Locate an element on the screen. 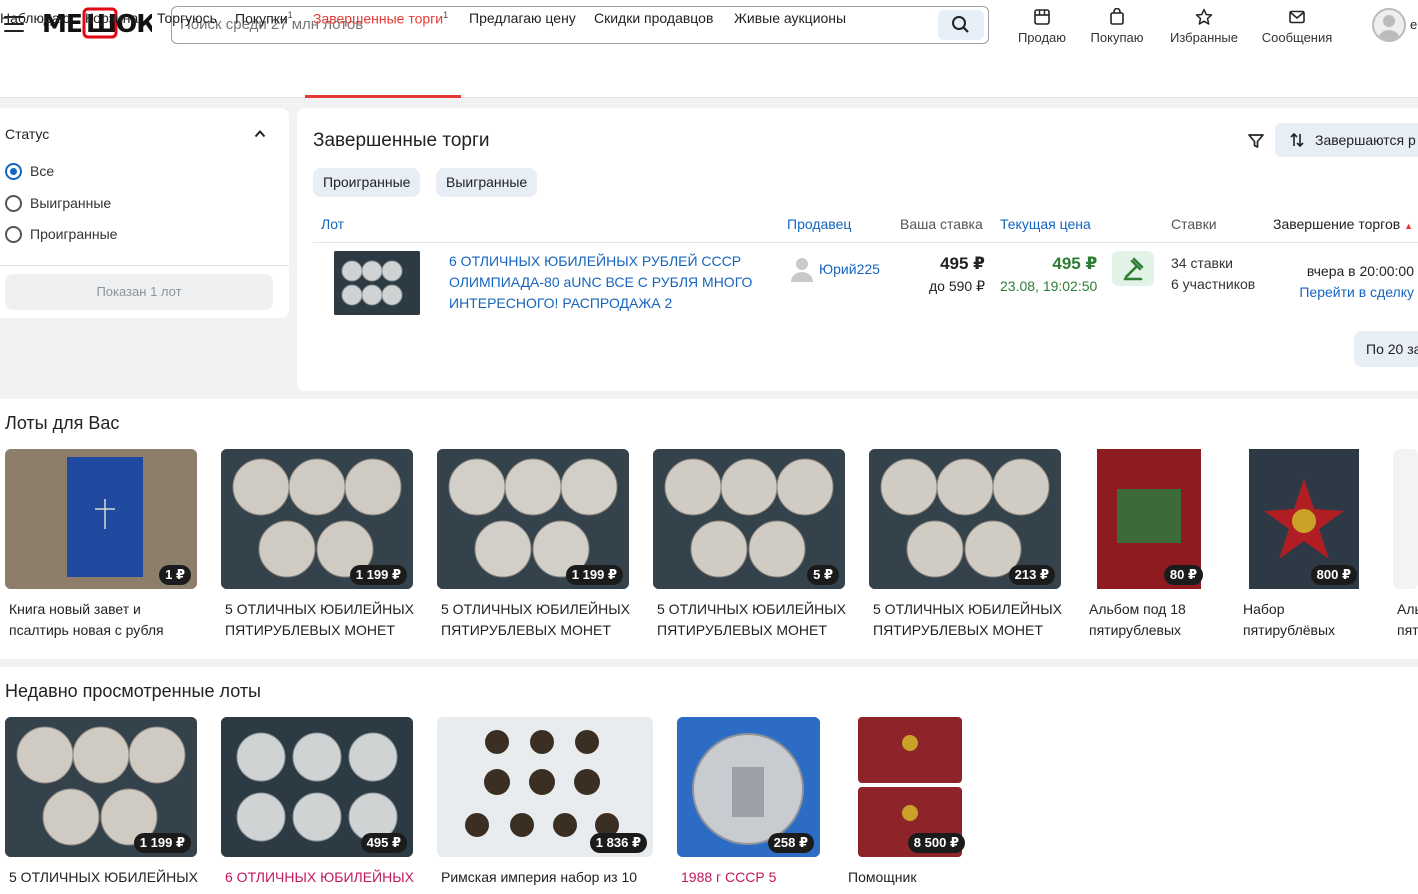  card-title: Помощник is located at coordinates (882, 877).